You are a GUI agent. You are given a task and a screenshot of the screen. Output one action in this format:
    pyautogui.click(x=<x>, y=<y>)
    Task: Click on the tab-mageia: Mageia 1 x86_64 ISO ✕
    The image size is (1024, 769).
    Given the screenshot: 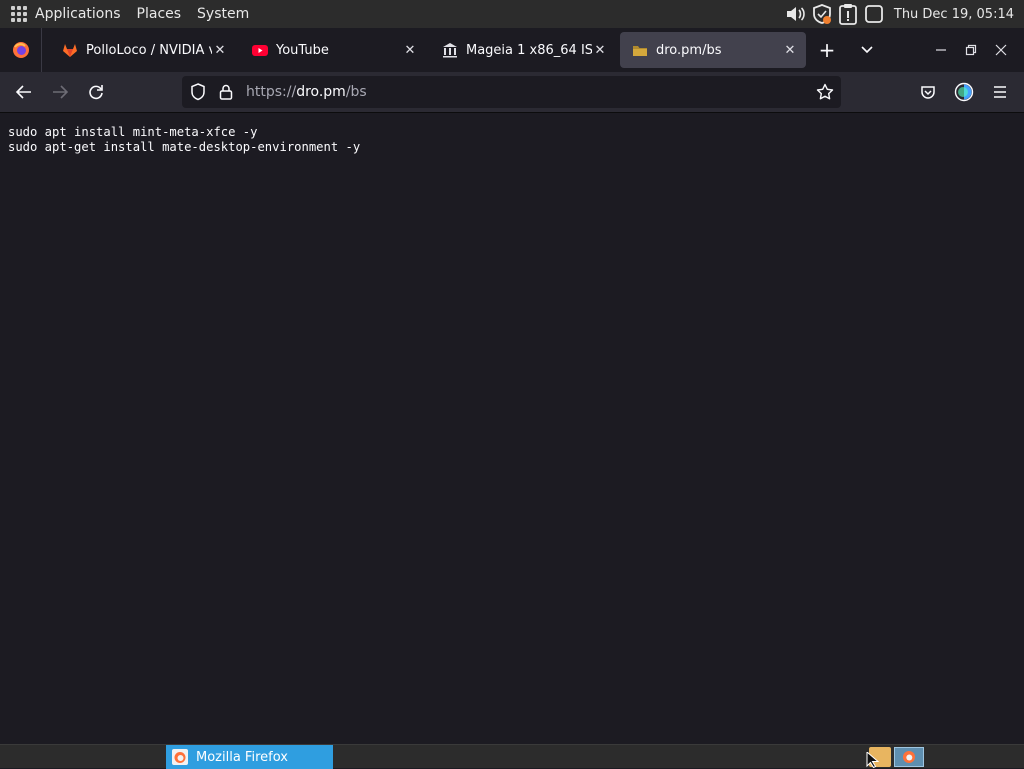 What is the action you would take?
    pyautogui.click(x=523, y=50)
    